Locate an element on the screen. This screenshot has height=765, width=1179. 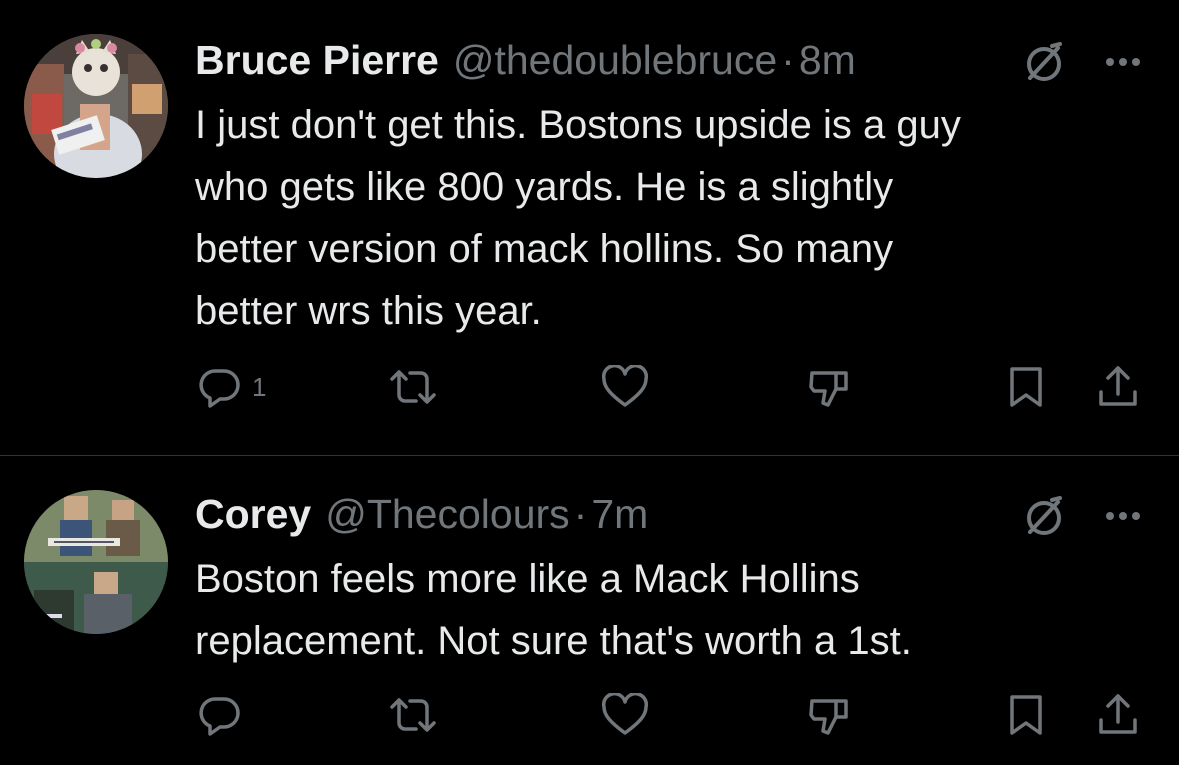
tweet-header: Corey @Thecolours · 7m is located at coordinates (421, 514).